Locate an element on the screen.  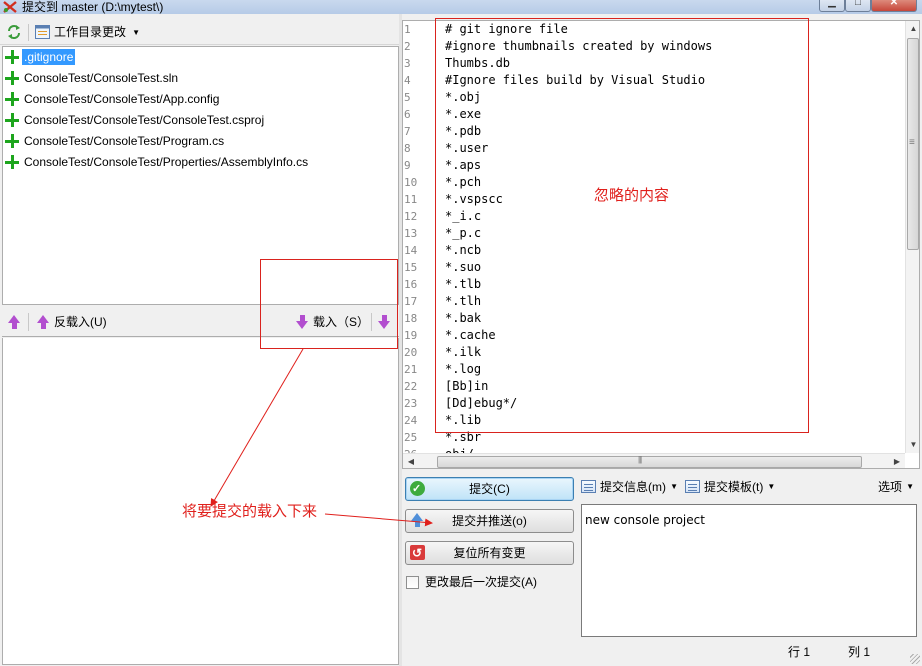
line-number: 4 is located at coordinates (407, 80).